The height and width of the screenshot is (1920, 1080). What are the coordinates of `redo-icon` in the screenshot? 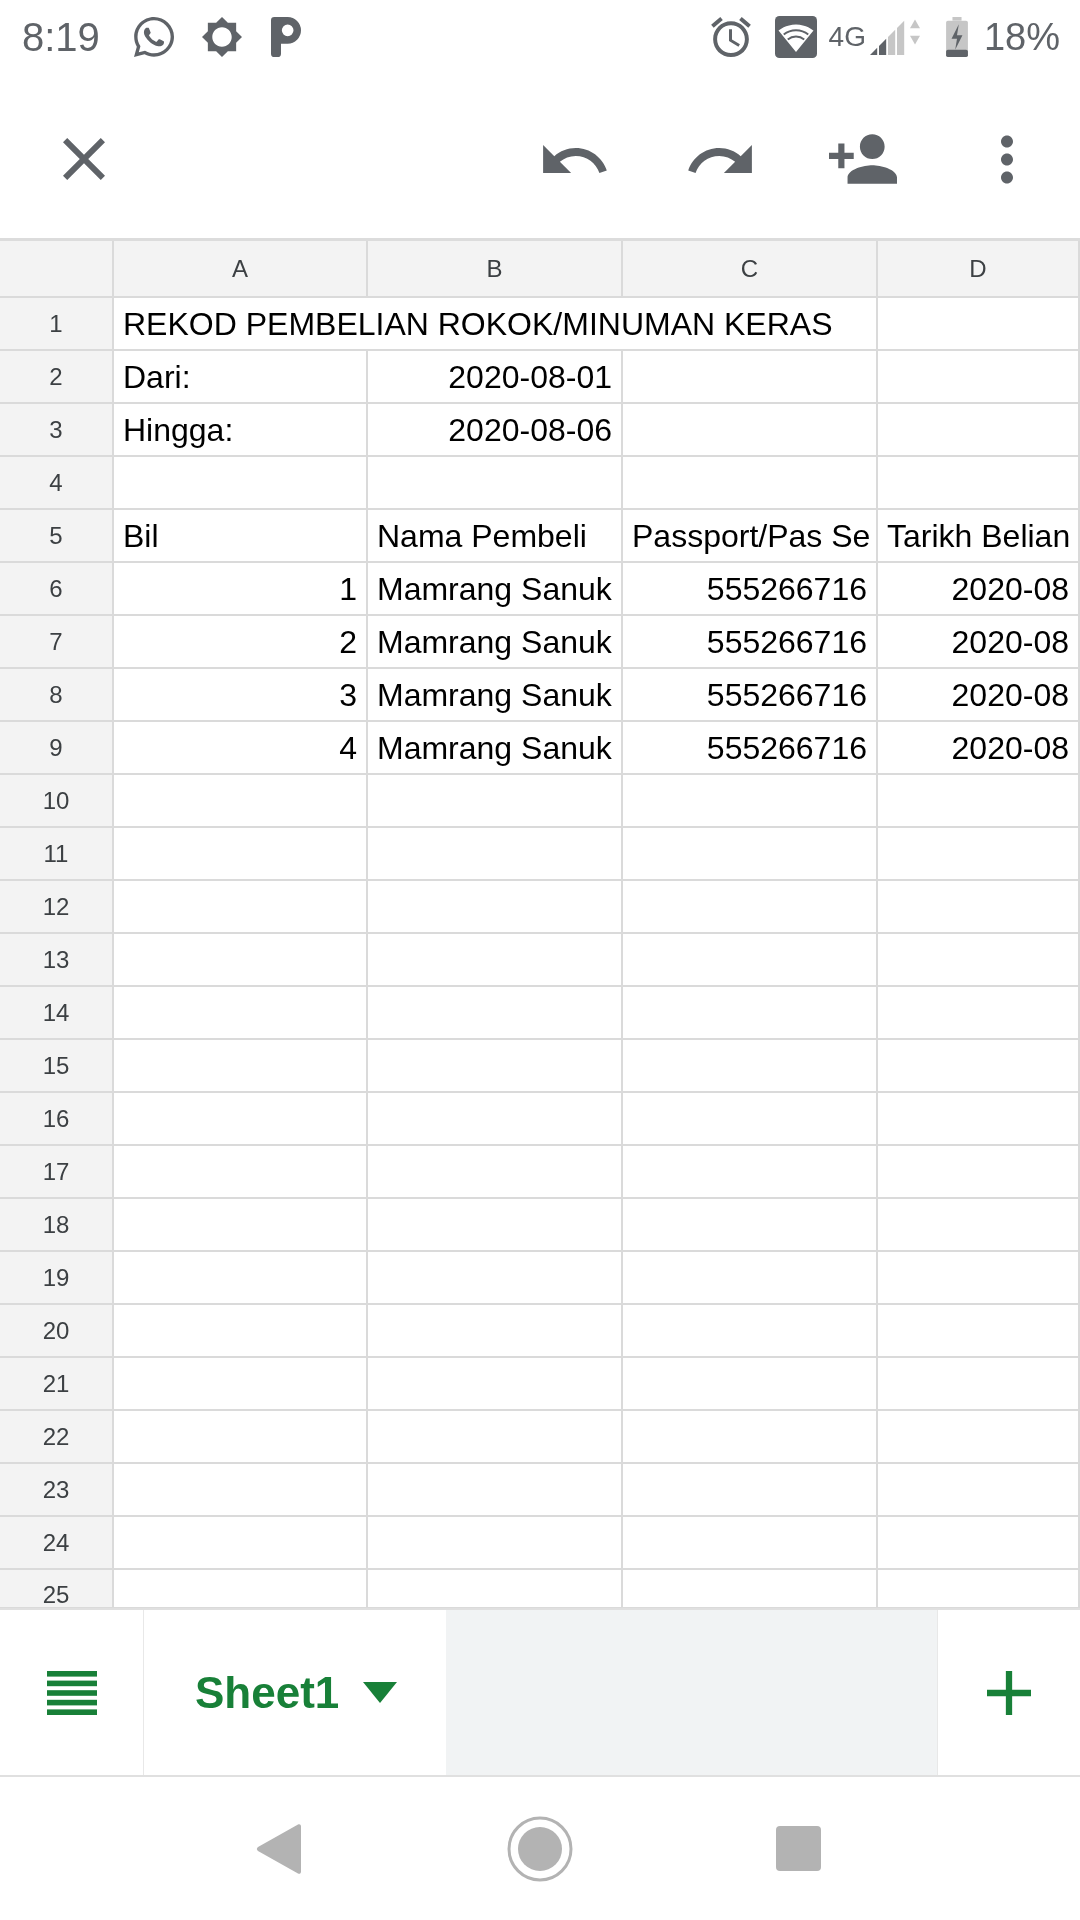 It's located at (720, 159).